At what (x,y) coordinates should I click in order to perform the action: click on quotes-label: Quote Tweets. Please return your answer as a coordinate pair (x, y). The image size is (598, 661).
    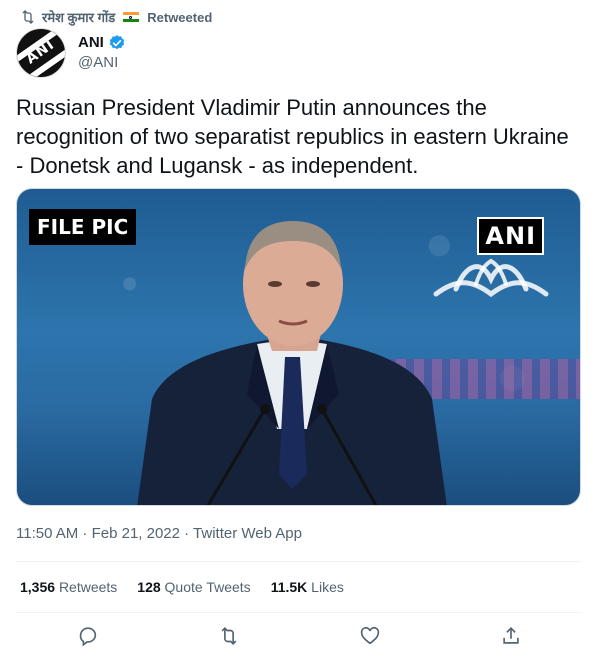
    Looking at the image, I should click on (207, 587).